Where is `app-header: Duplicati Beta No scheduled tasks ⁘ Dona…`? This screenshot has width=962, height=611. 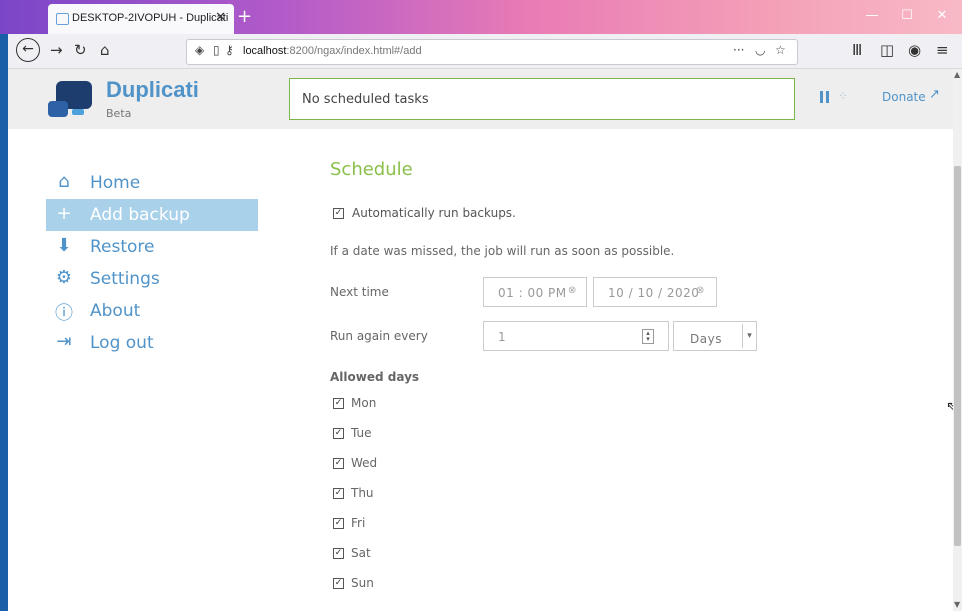 app-header: Duplicati Beta No scheduled tasks ⁘ Dona… is located at coordinates (480, 99).